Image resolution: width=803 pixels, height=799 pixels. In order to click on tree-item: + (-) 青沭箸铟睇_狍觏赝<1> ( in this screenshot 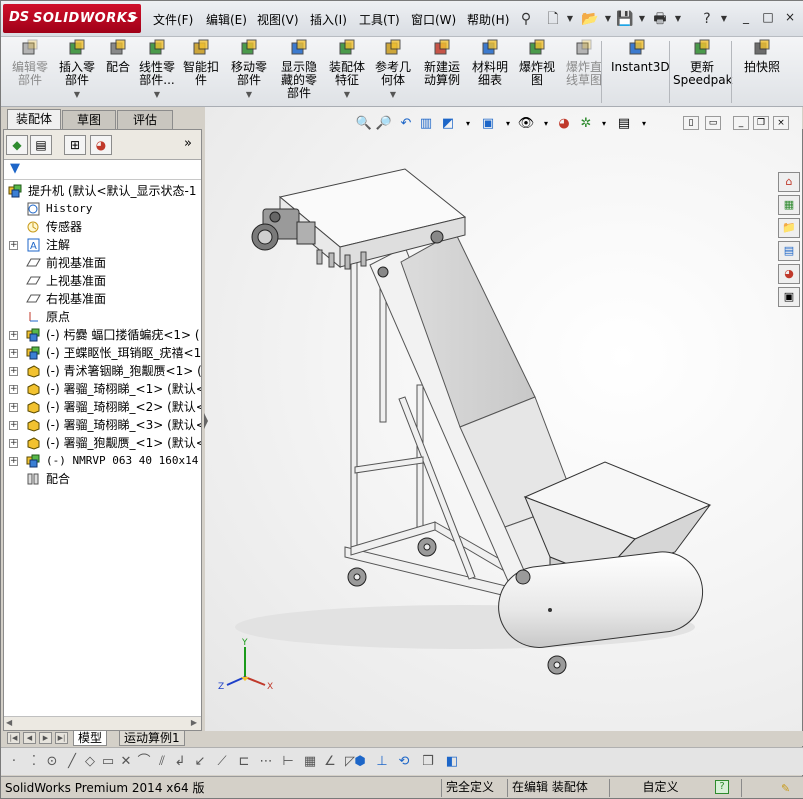, I will do `click(102, 371)`.